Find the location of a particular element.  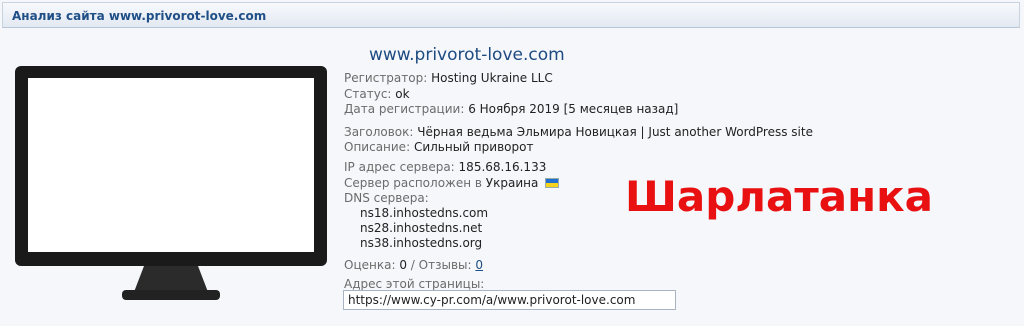

ip-row: IP адрес сервера: 185.68.16.133 is located at coordinates (445, 167).